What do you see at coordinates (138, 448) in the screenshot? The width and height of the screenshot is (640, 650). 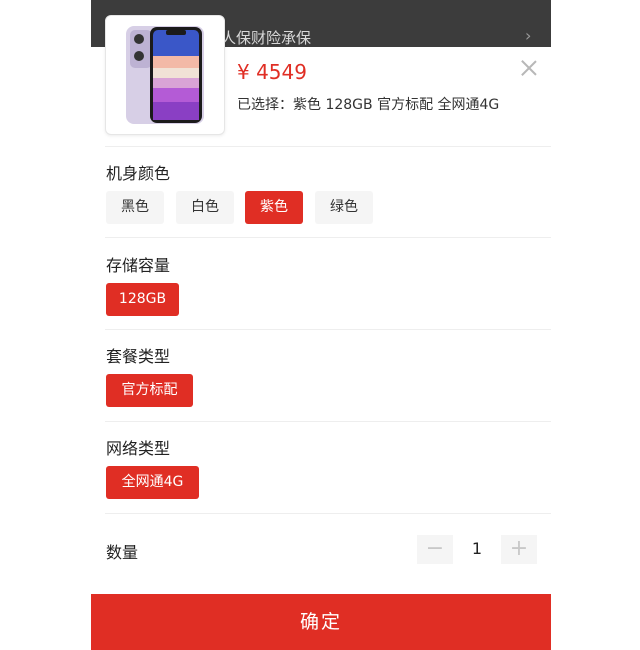 I see `network-section-title: 网络类型` at bounding box center [138, 448].